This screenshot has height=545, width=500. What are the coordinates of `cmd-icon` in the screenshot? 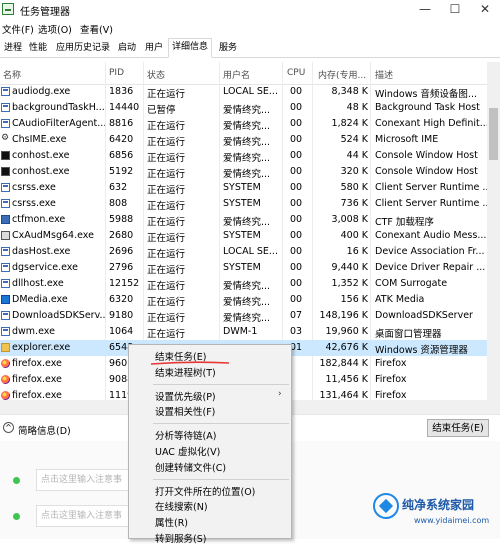 It's located at (5, 171).